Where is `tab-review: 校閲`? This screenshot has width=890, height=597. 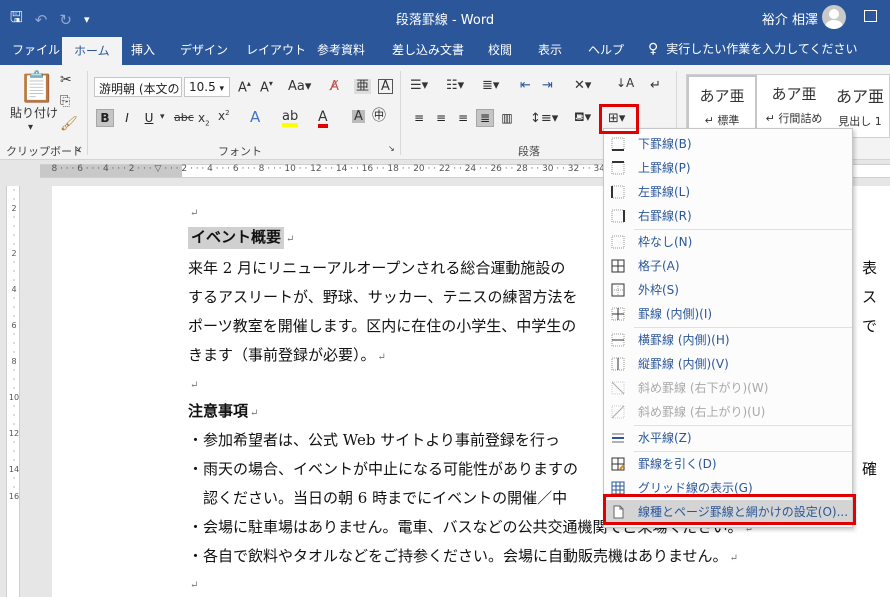
tab-review: 校閲 is located at coordinates (500, 49).